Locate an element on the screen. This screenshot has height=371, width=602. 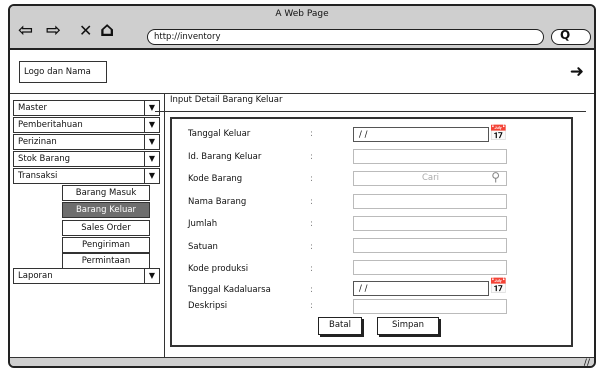
satuan-label: Satuan is located at coordinates (203, 247).